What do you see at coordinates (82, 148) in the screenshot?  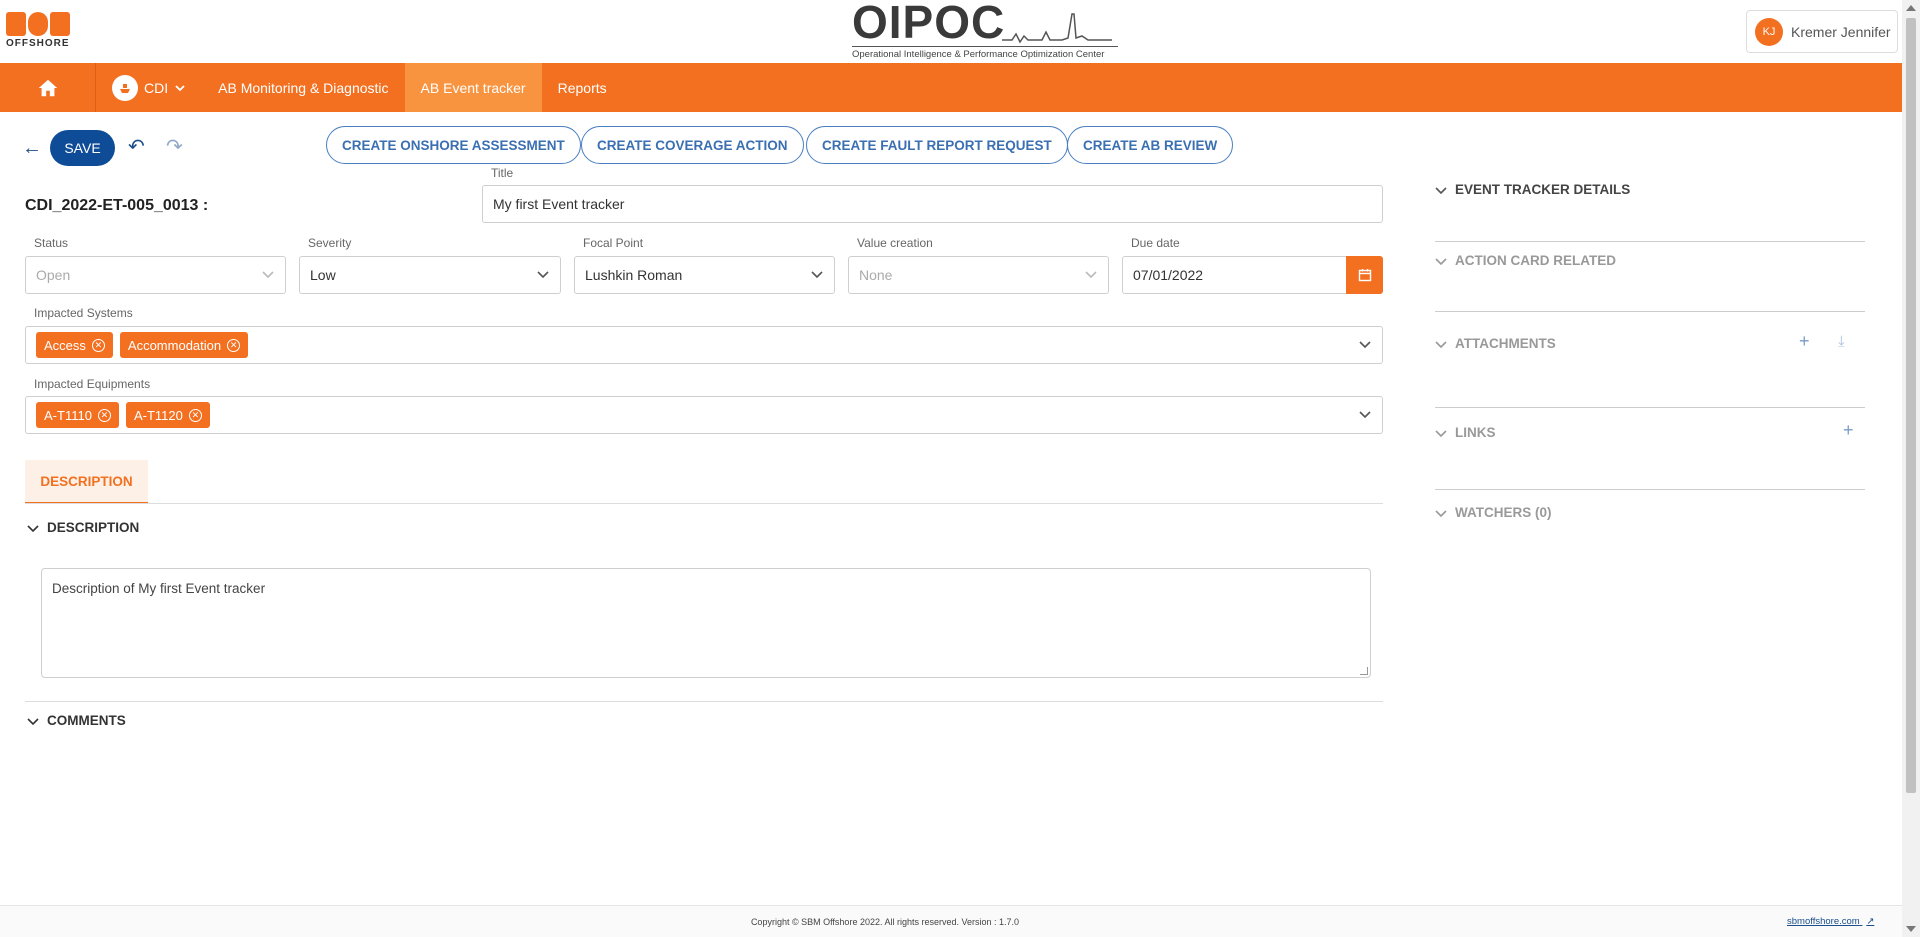 I see `save-button: SAVE` at bounding box center [82, 148].